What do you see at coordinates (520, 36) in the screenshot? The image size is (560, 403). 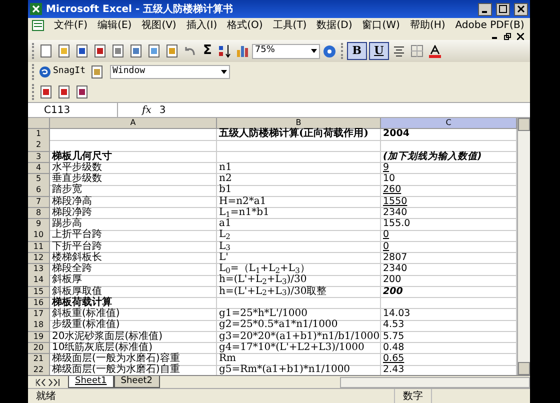 I see `close-icon` at bounding box center [520, 36].